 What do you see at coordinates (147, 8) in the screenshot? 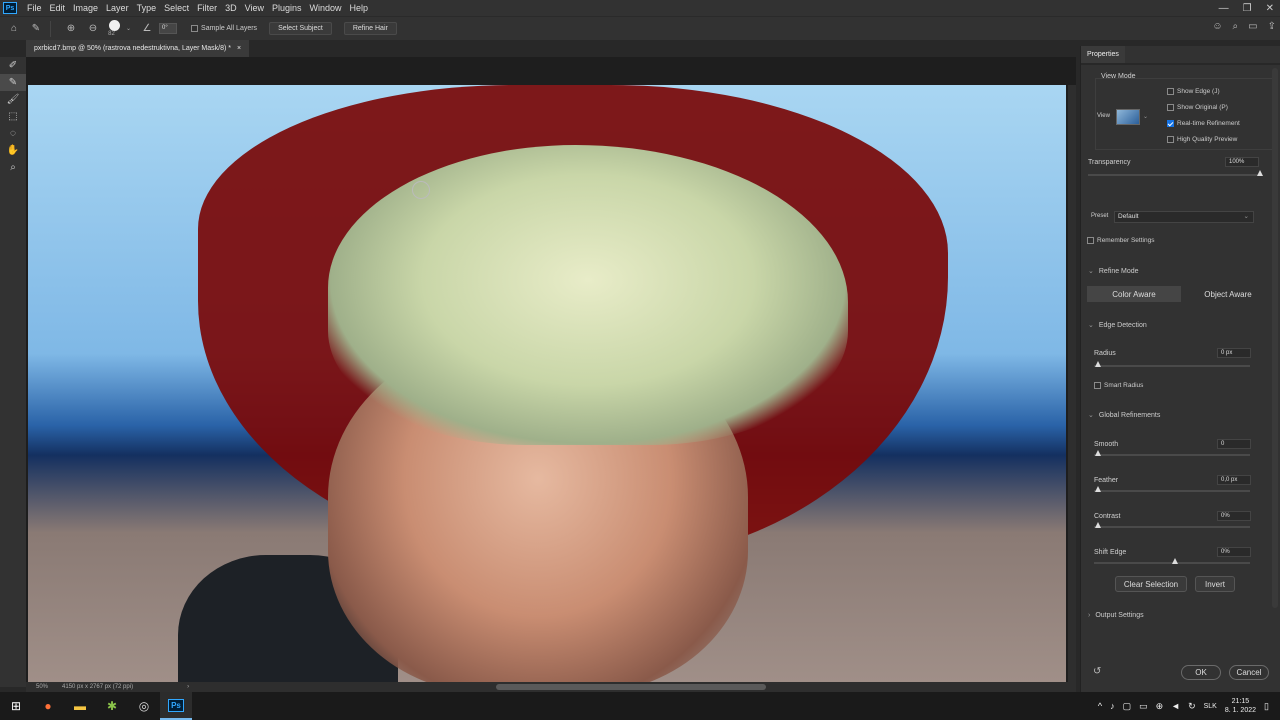
I see `menu-type: Type` at bounding box center [147, 8].